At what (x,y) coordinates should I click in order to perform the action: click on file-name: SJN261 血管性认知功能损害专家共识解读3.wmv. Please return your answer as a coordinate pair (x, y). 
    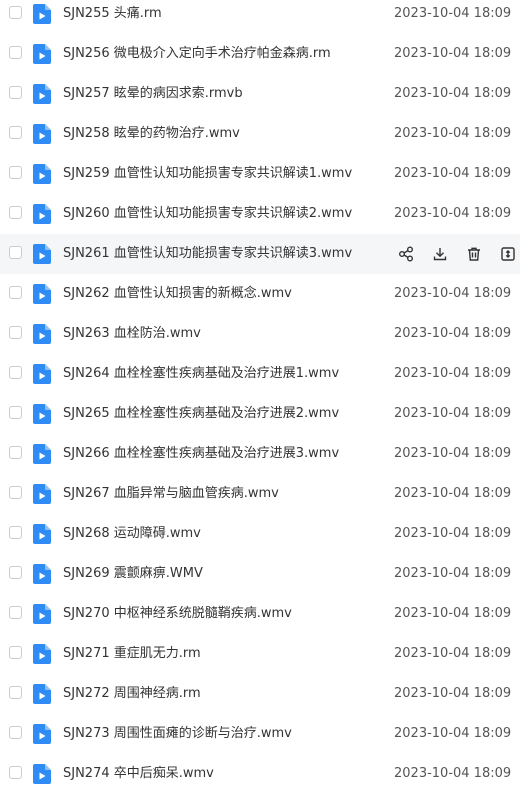
    Looking at the image, I should click on (207, 254).